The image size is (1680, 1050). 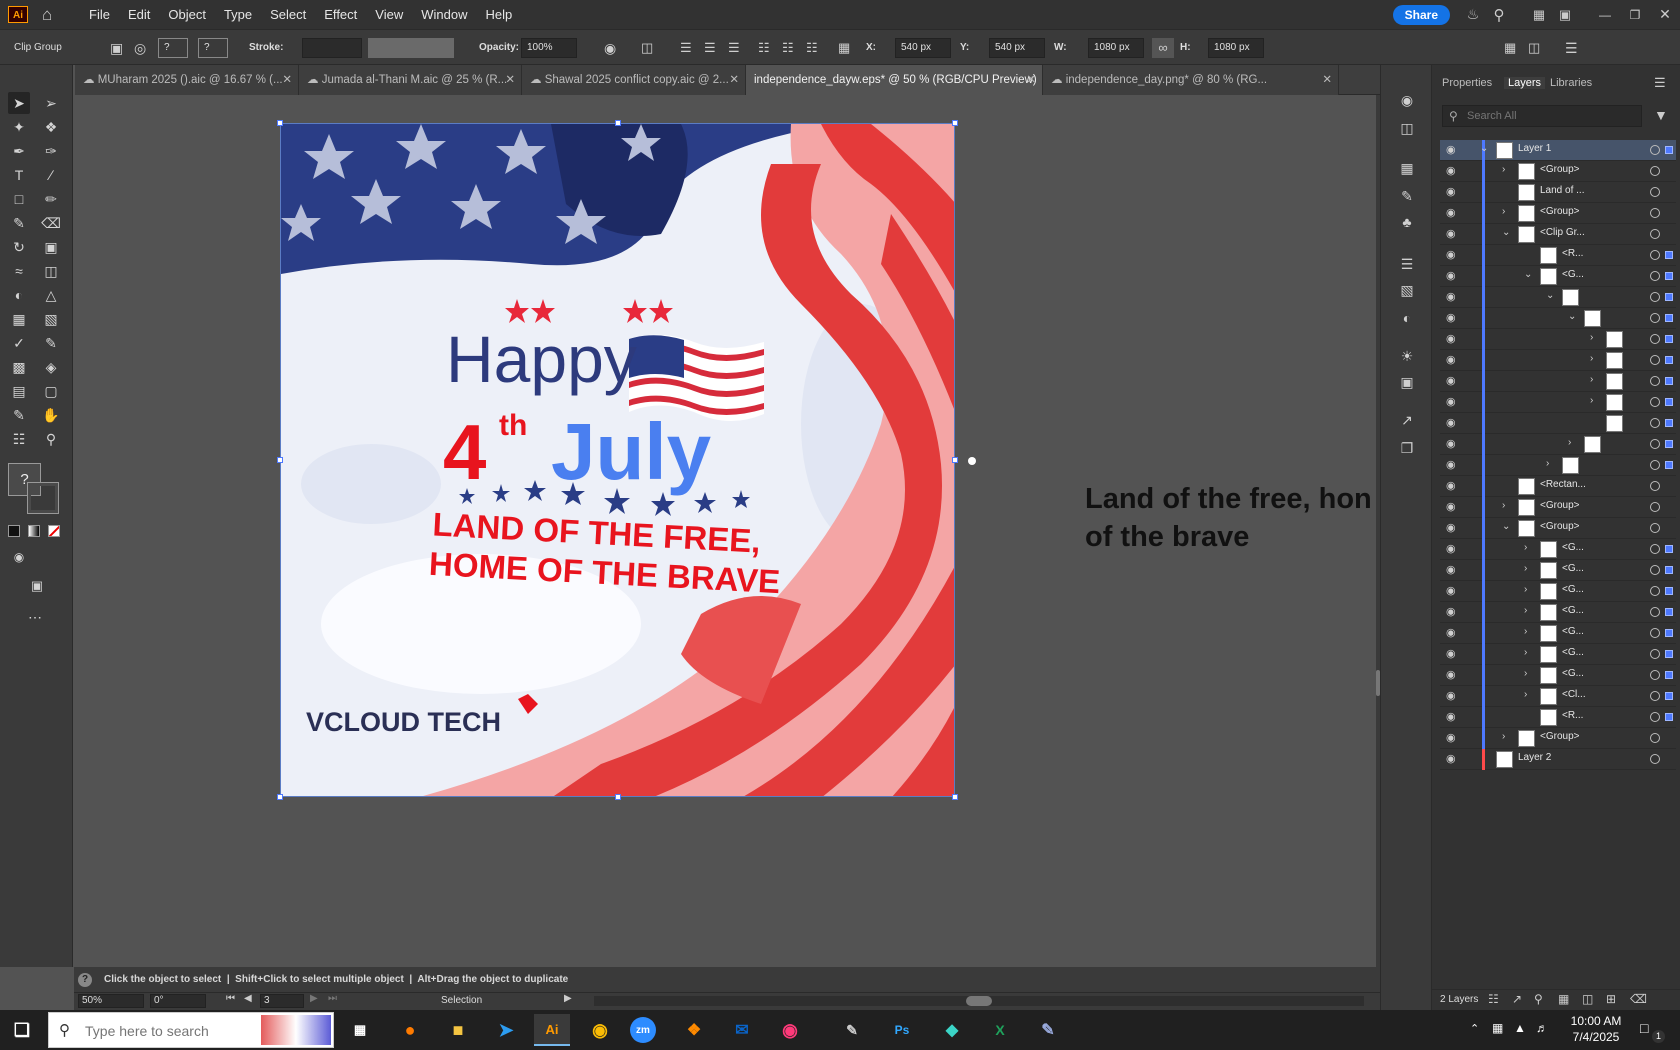 What do you see at coordinates (1407, 290) in the screenshot?
I see `gradient-panel-icon: ▧` at bounding box center [1407, 290].